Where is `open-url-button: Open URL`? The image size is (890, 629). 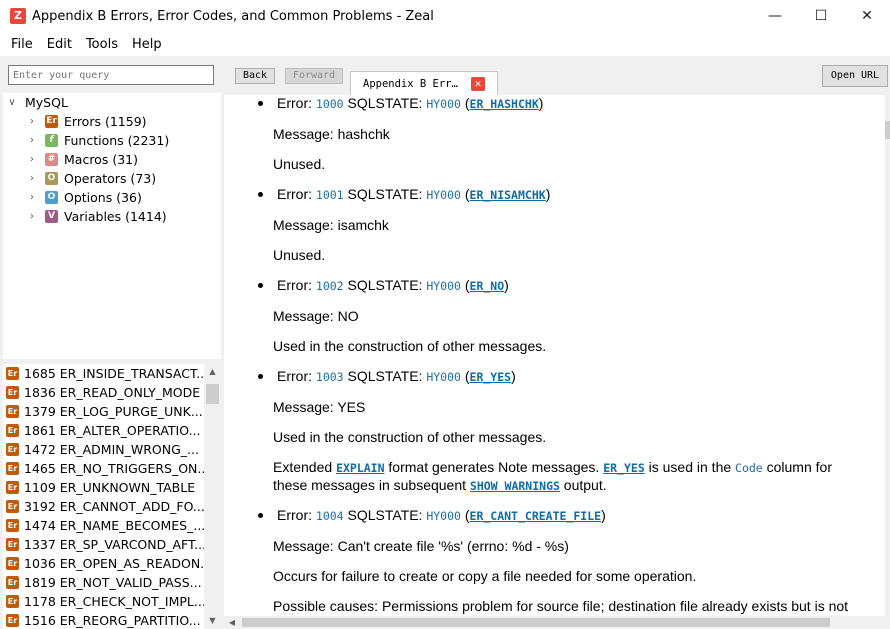
open-url-button: Open URL is located at coordinates (855, 76).